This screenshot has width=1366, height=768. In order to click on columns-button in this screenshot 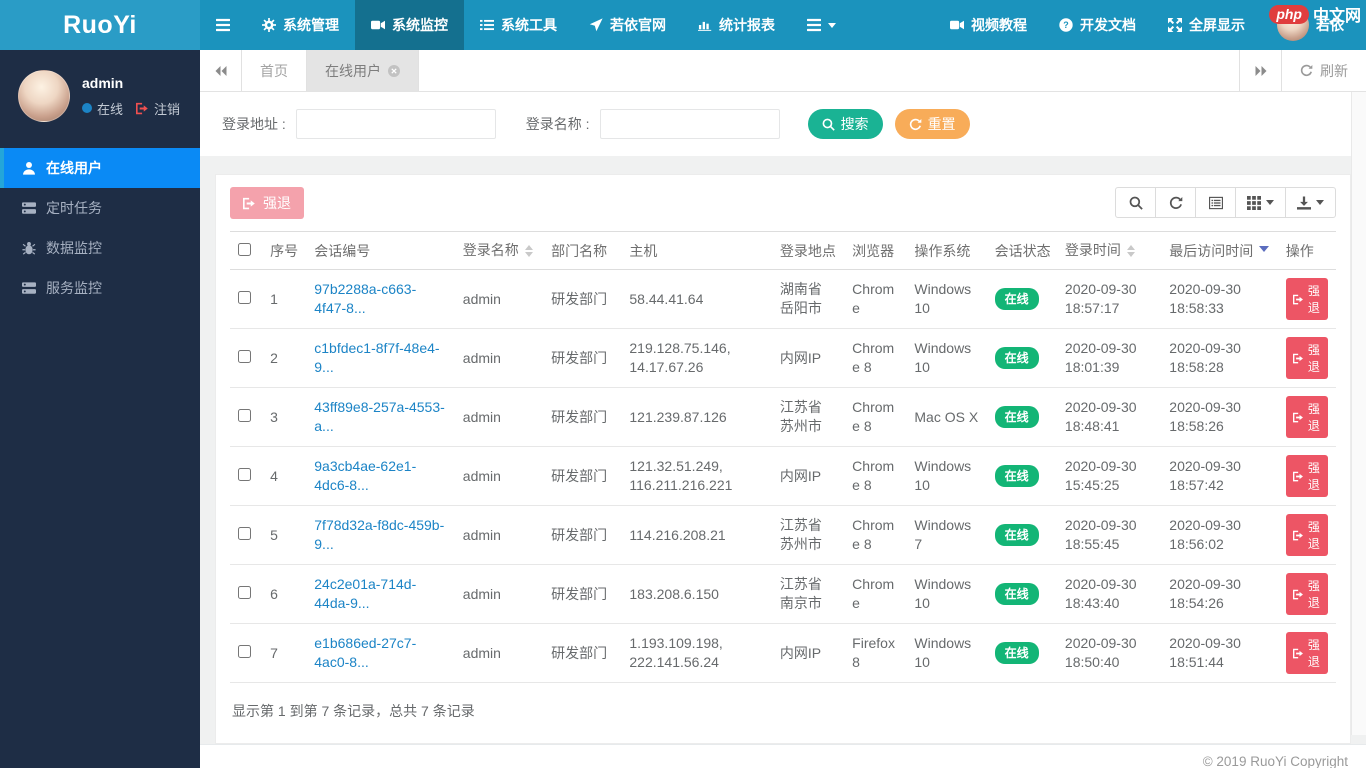, I will do `click(1260, 202)`.